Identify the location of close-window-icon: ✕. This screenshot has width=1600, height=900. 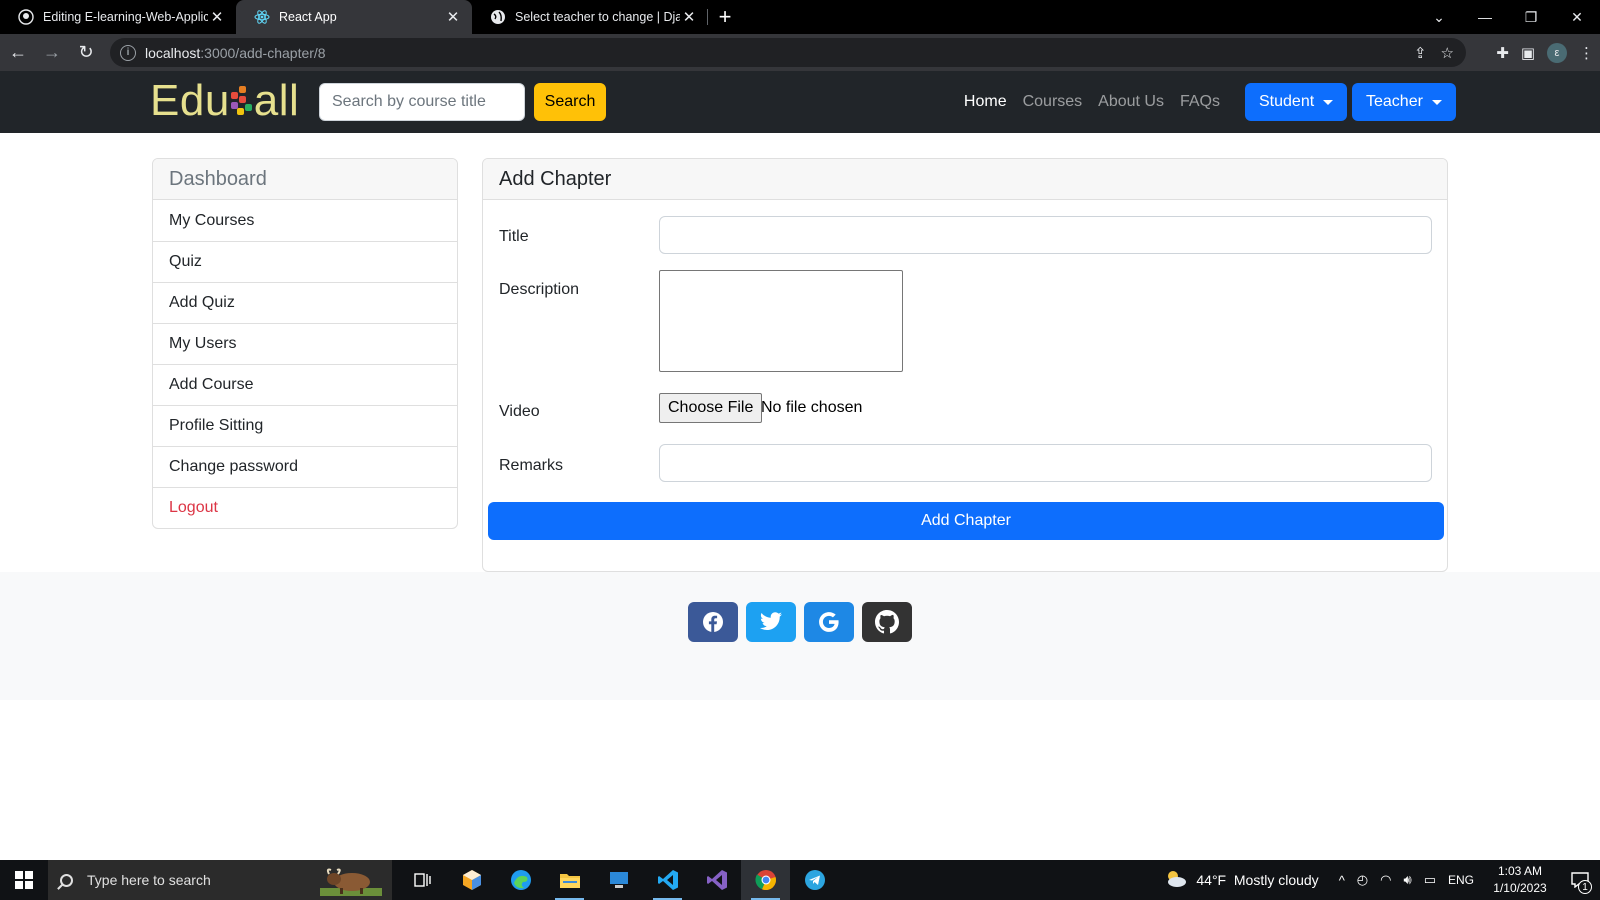
(1577, 17).